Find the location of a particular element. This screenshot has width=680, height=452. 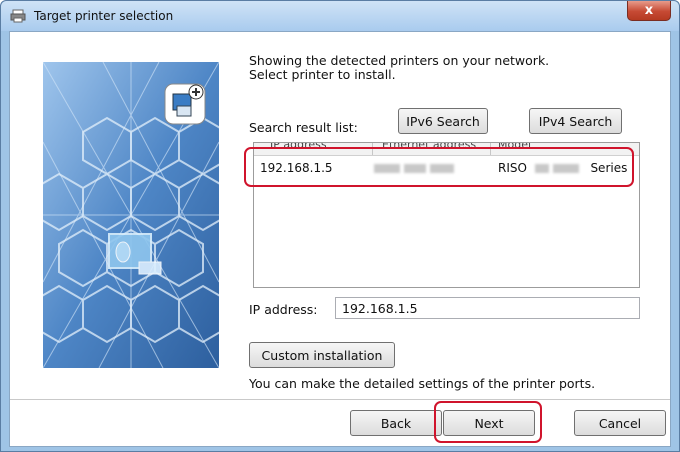

title-bar: Target printer selection x is located at coordinates (340, 16).